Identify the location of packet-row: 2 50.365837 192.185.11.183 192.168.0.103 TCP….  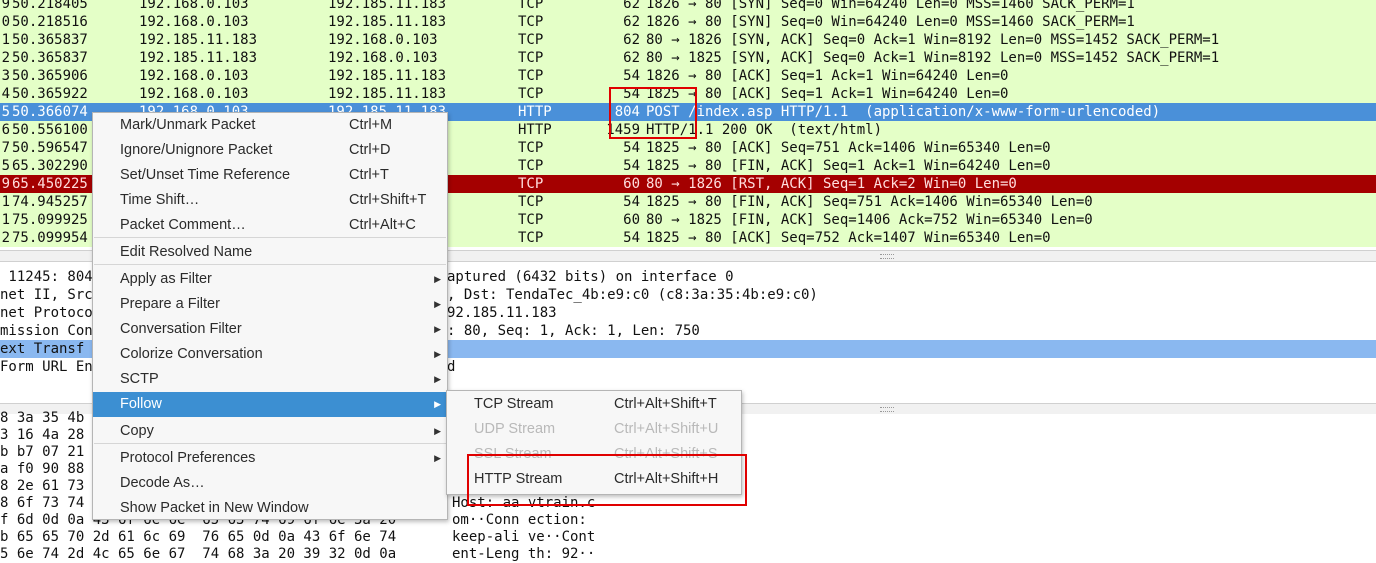
(688, 58).